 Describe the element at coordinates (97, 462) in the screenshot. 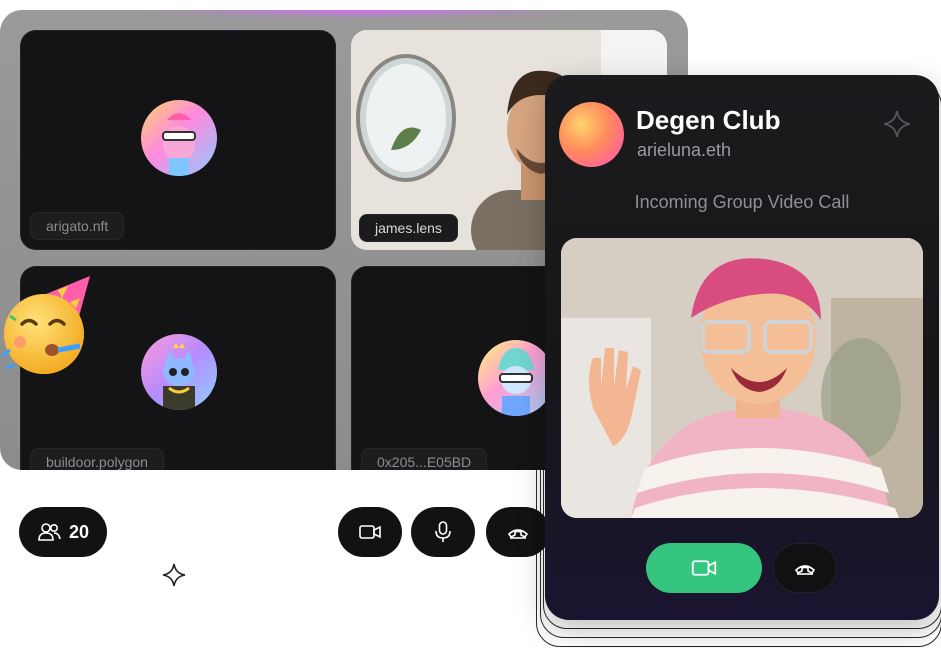

I see `participant-name: buildoor.polygon` at that location.